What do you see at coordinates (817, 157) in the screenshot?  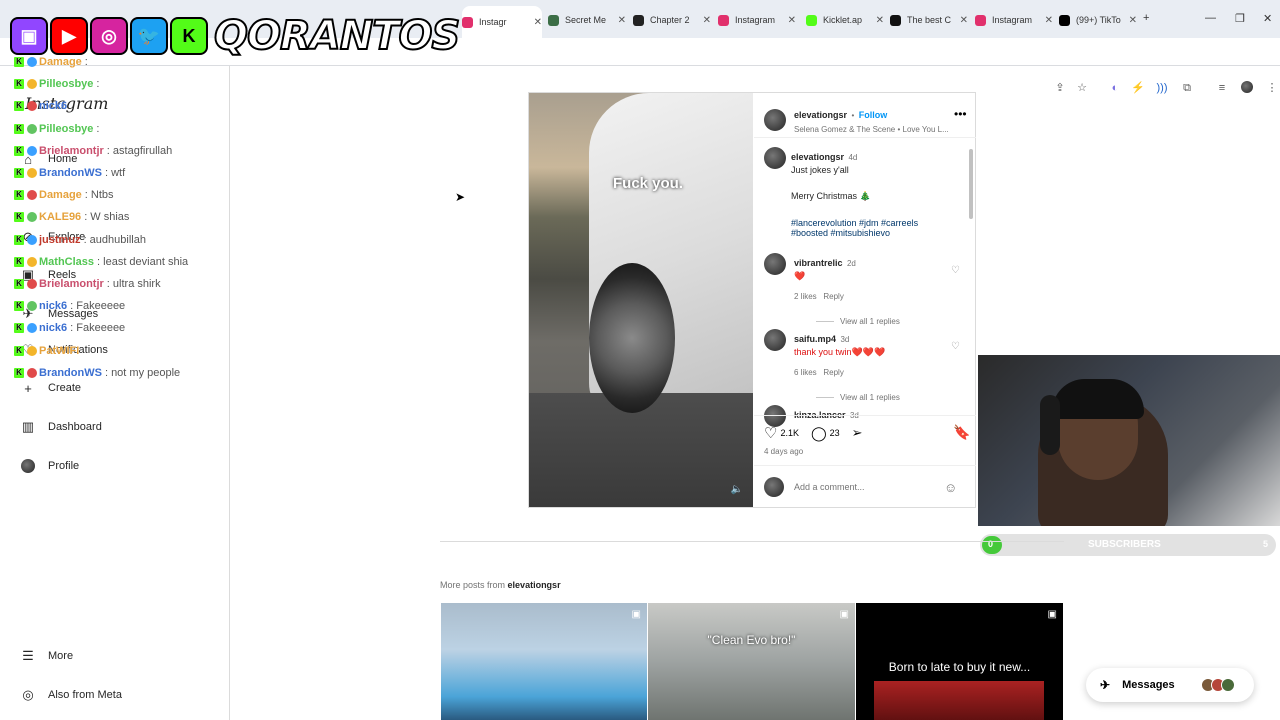 I see `caption-user: elevationgsr` at bounding box center [817, 157].